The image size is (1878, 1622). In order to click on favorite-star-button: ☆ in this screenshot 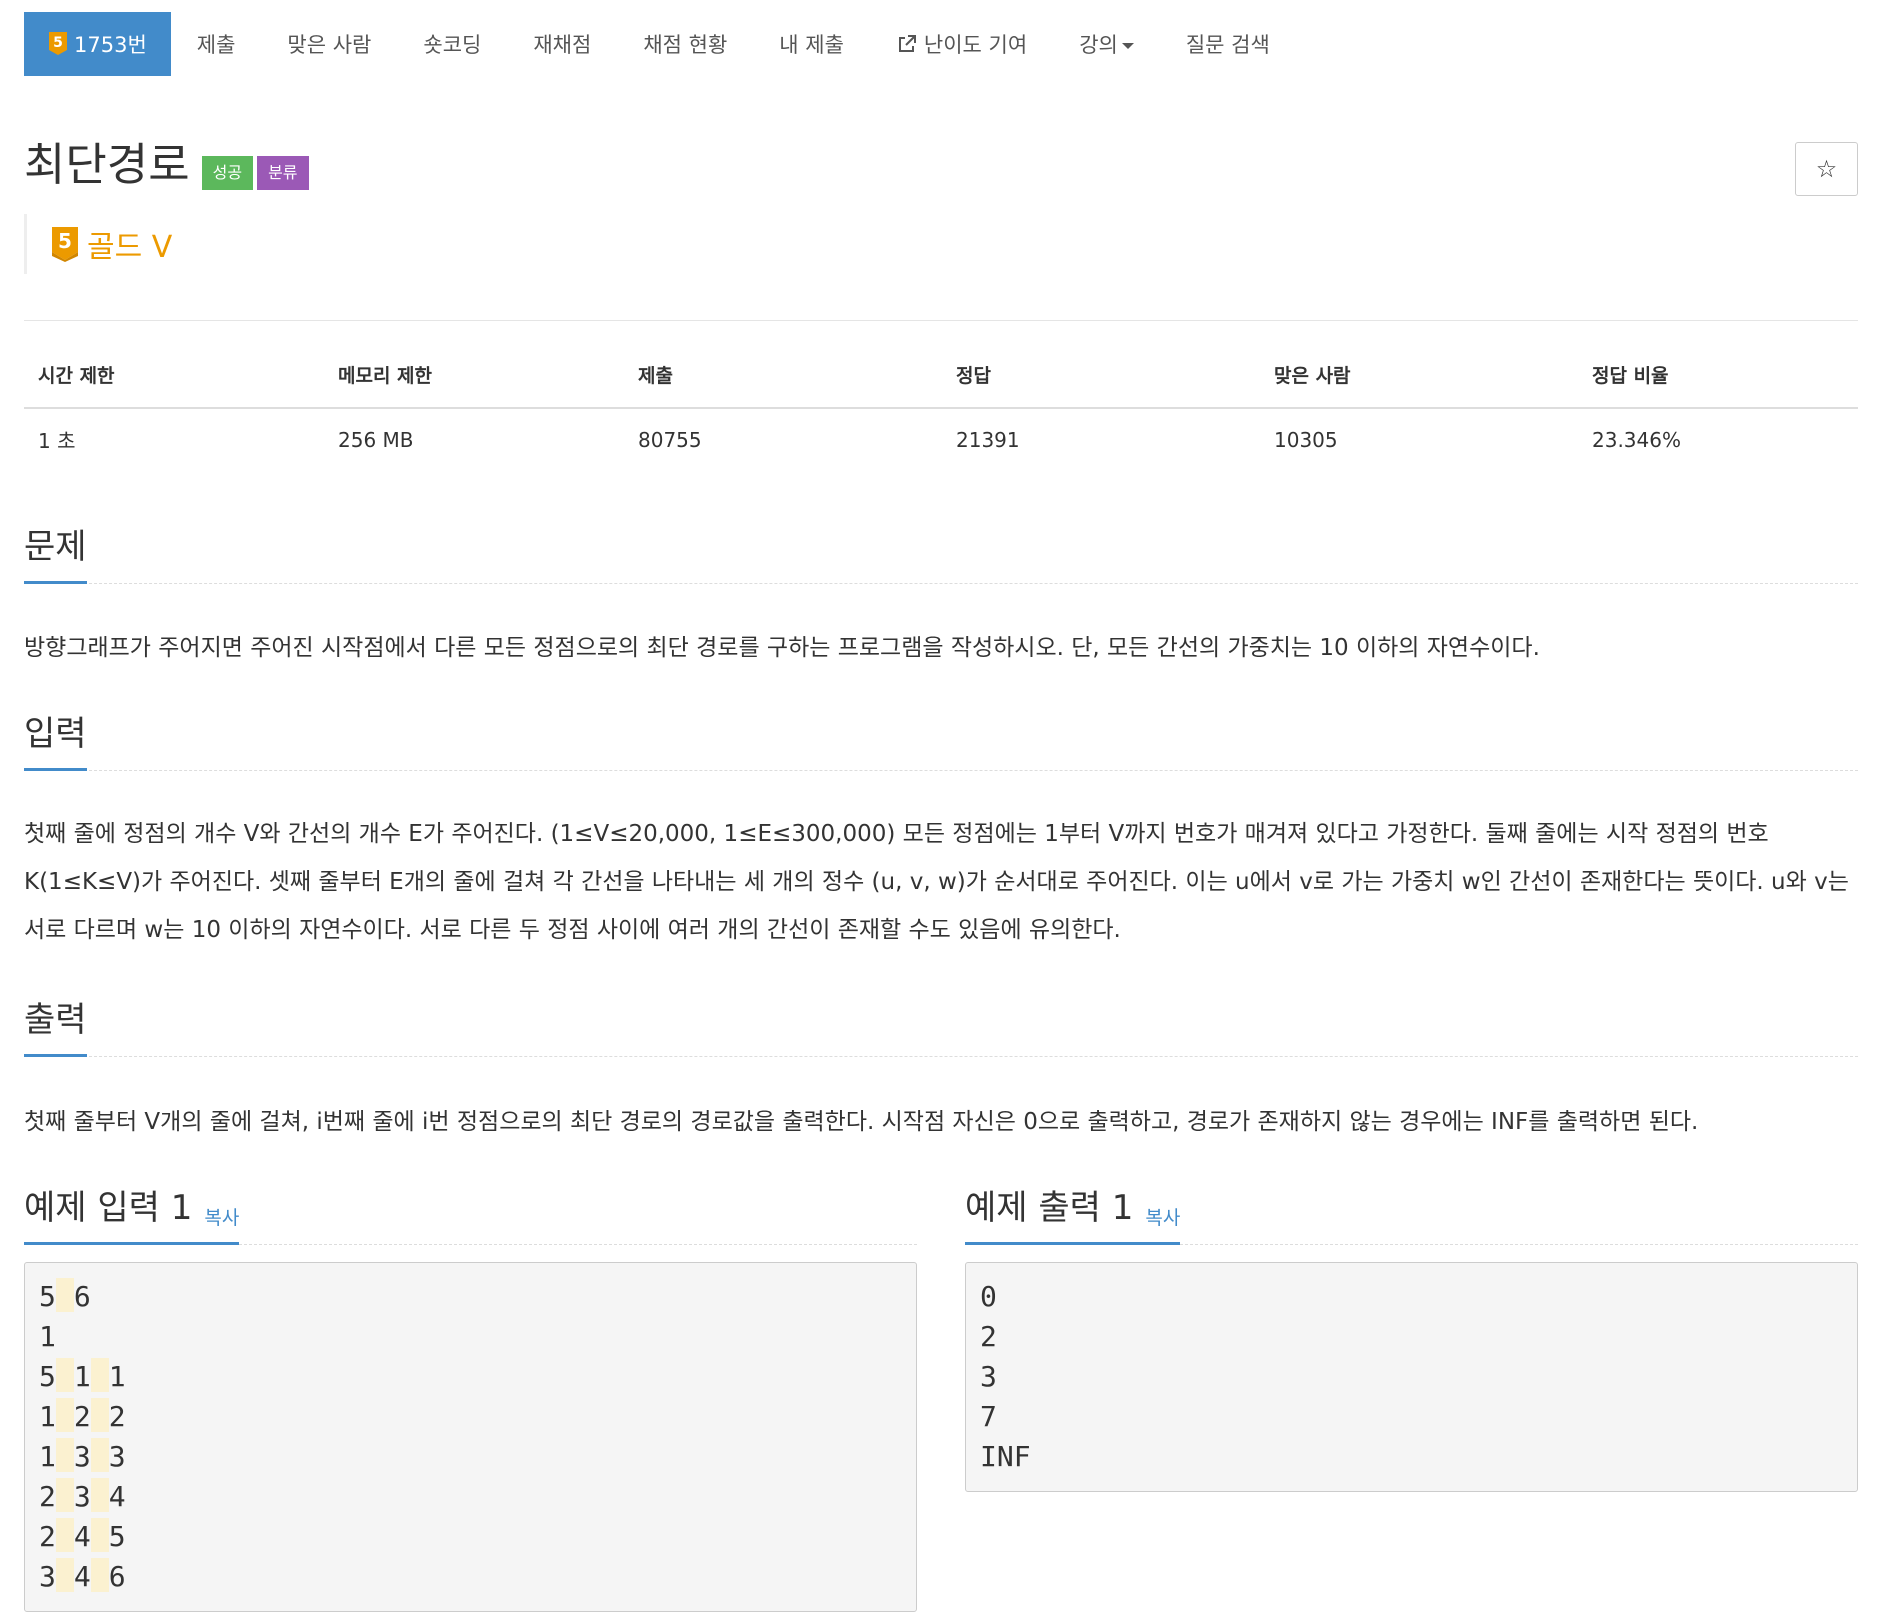, I will do `click(1826, 169)`.